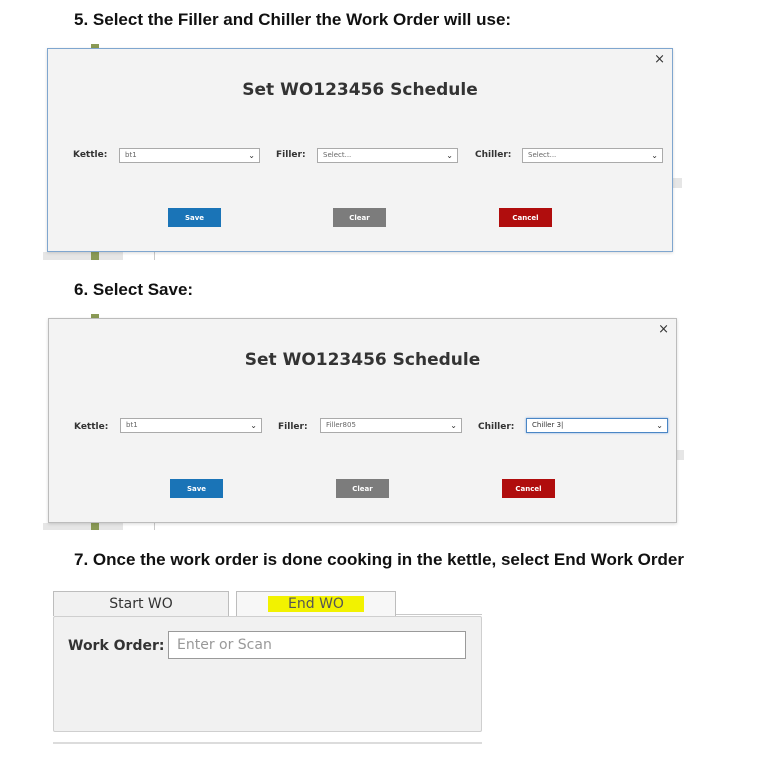 Image resolution: width=767 pixels, height=759 pixels. I want to click on filler-select-value: Filler805, so click(341, 425).